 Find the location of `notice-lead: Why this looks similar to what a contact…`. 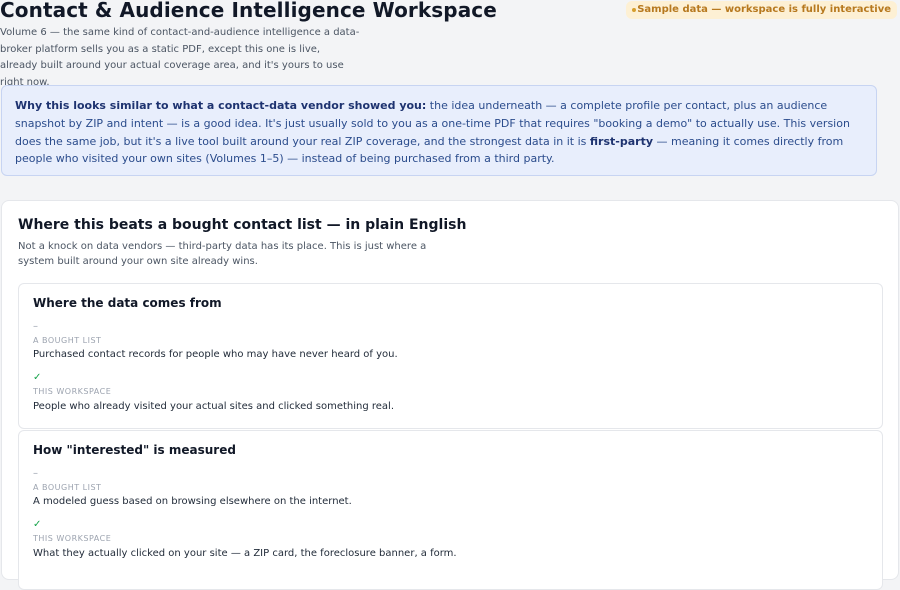

notice-lead: Why this looks similar to what a contact… is located at coordinates (221, 105).